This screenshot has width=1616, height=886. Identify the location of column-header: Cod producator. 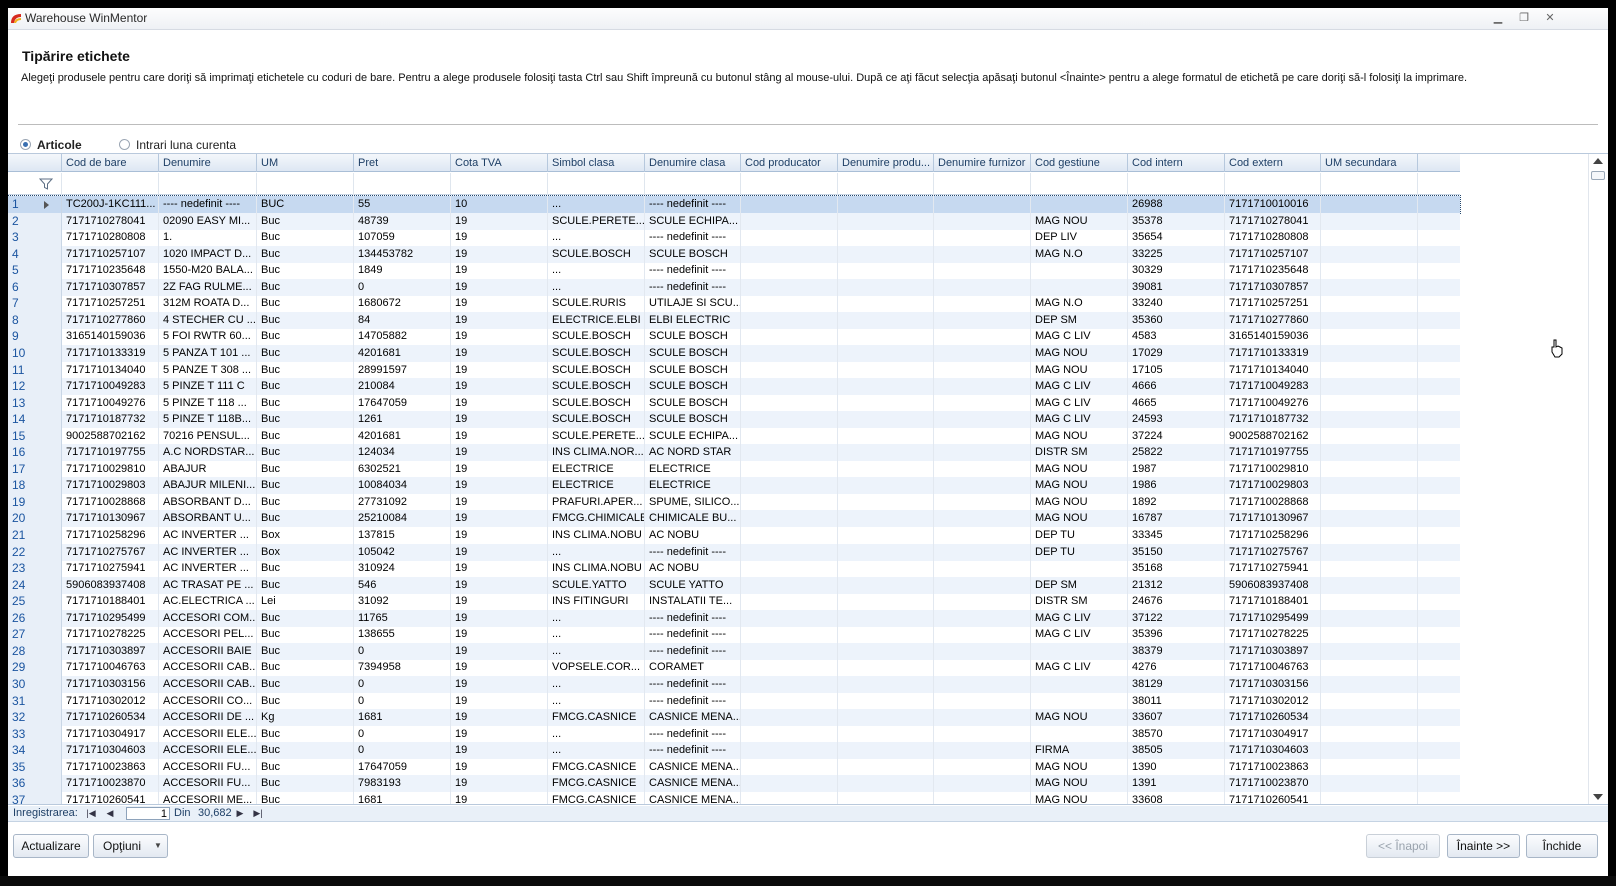
(789, 163).